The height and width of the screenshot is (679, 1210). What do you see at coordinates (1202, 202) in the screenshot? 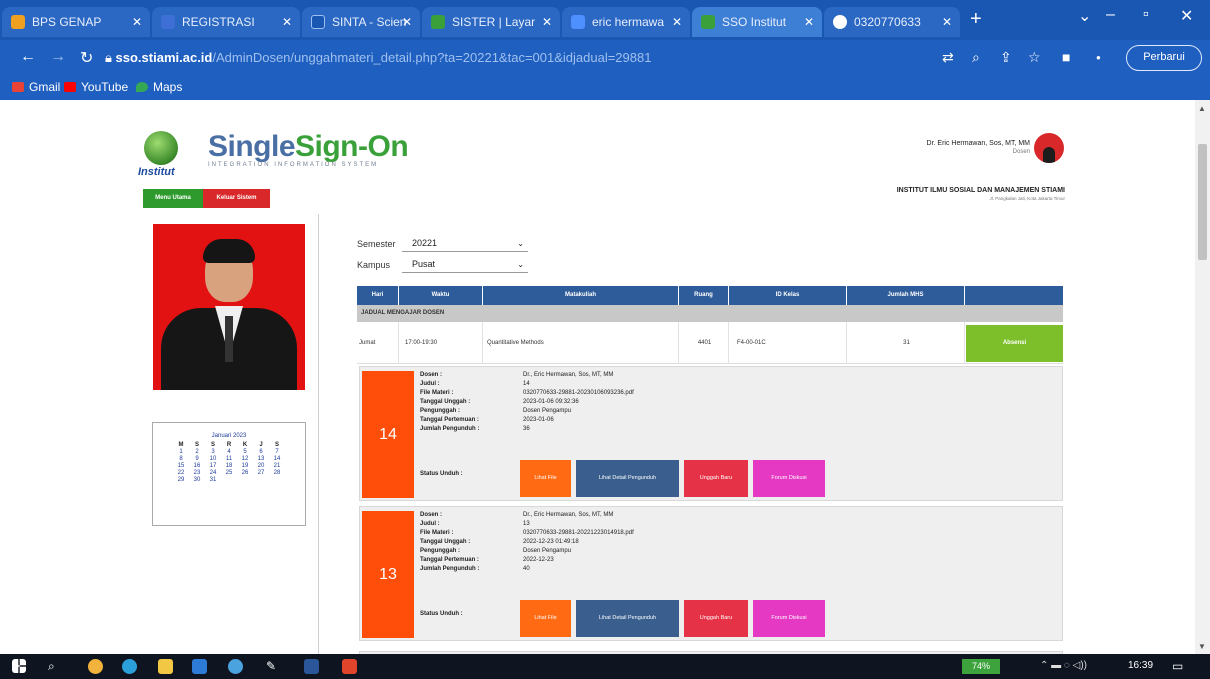
I see `scroll-thumb` at bounding box center [1202, 202].